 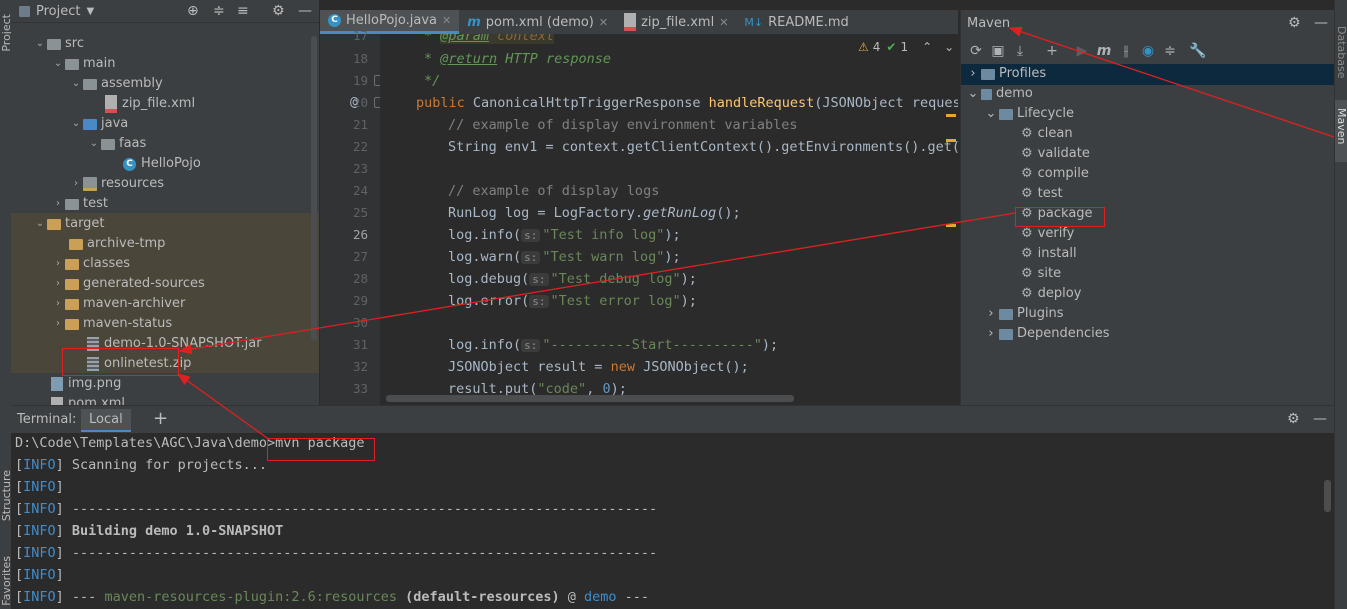 What do you see at coordinates (69, 224) in the screenshot?
I see `tree-item-target: ⌄ target` at bounding box center [69, 224].